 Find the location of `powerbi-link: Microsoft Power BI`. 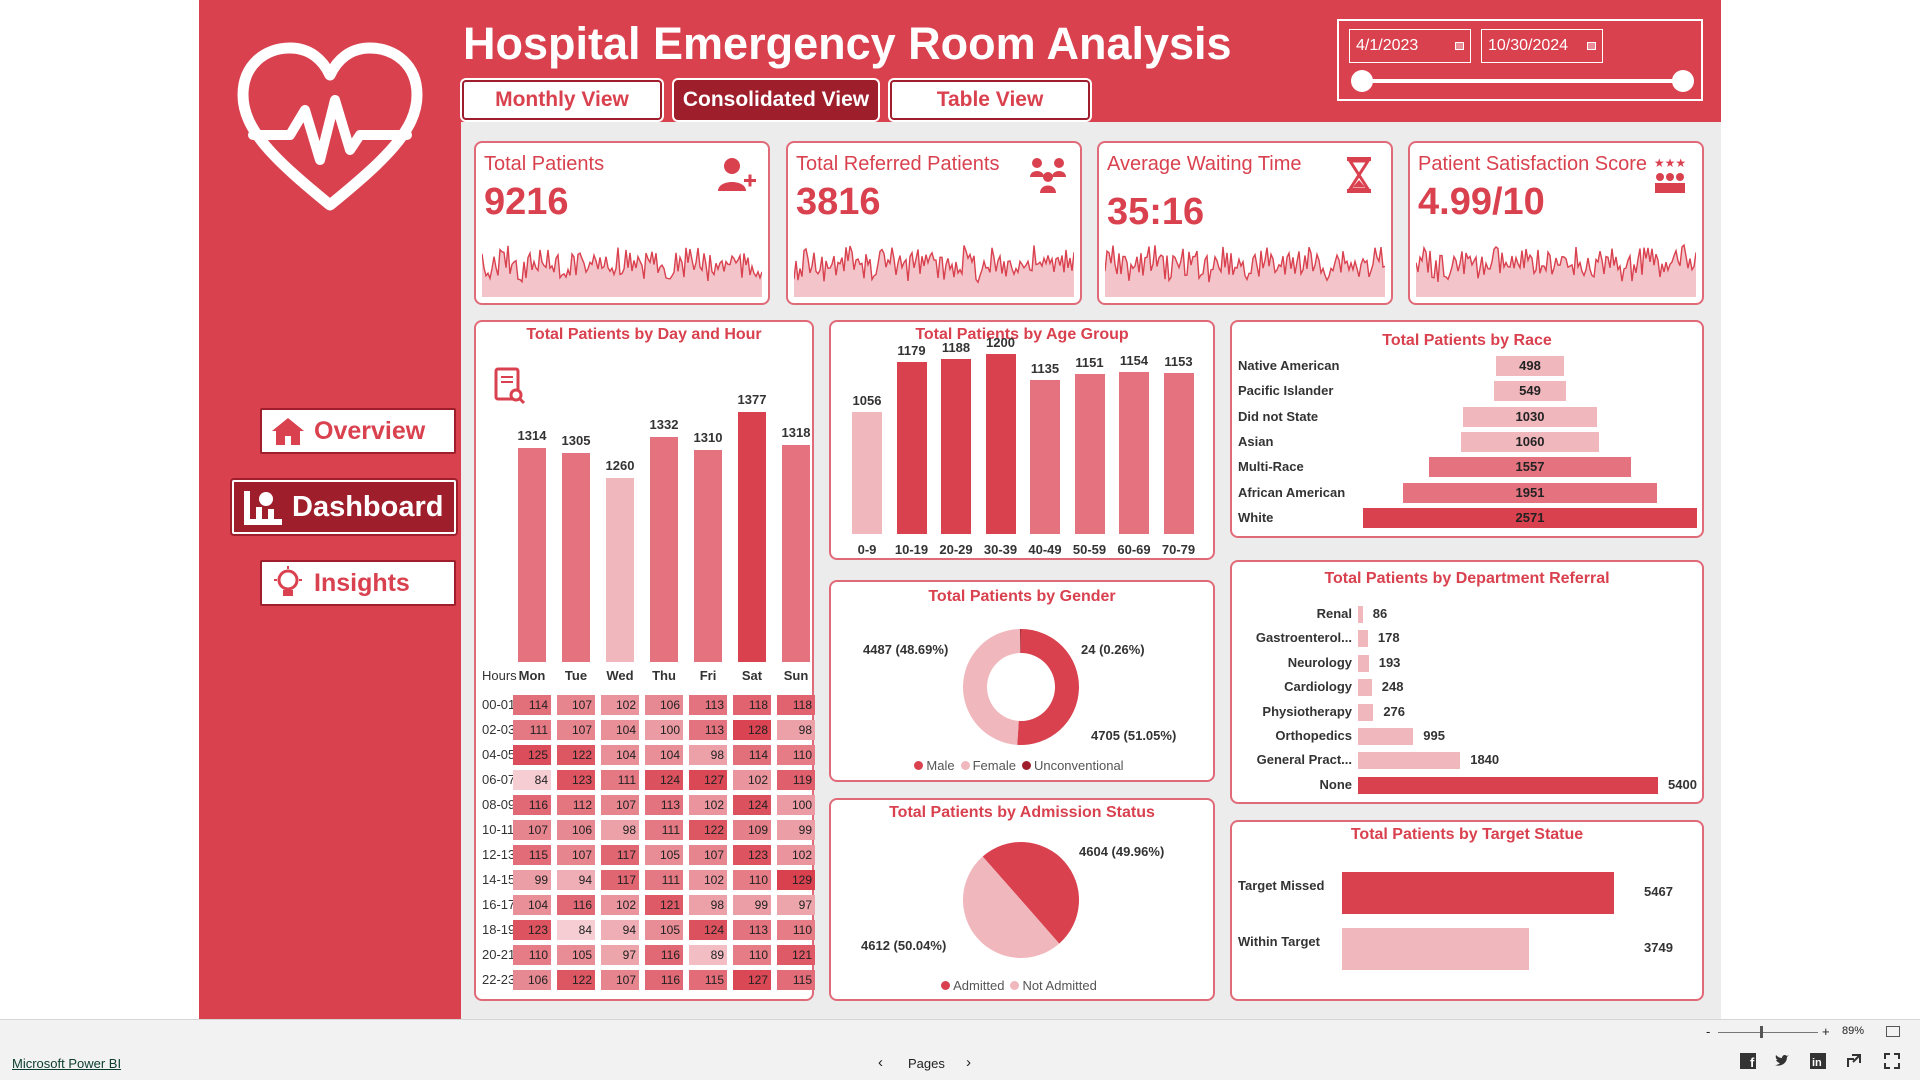

powerbi-link: Microsoft Power BI is located at coordinates (66, 1063).